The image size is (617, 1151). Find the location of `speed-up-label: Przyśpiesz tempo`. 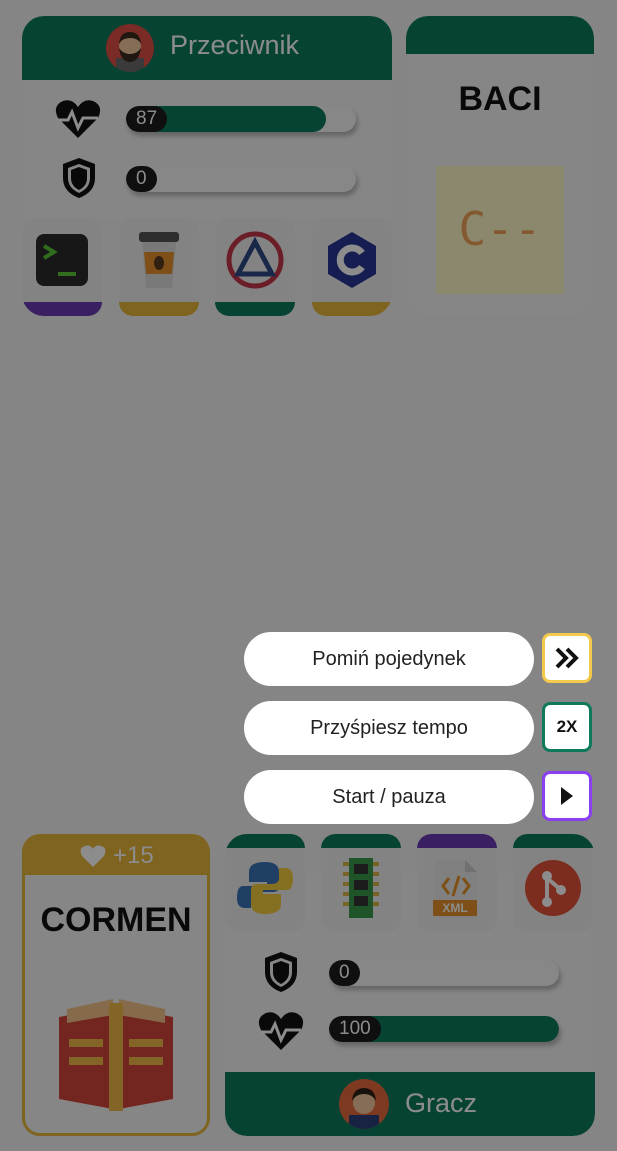

speed-up-label: Przyśpiesz tempo is located at coordinates (389, 728).